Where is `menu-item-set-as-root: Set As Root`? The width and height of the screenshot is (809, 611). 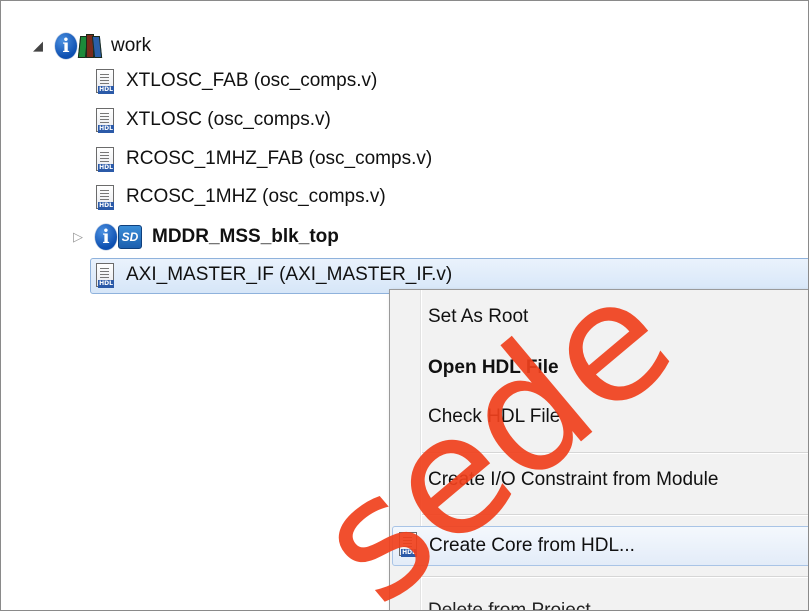 menu-item-set-as-root: Set As Root is located at coordinates (600, 317).